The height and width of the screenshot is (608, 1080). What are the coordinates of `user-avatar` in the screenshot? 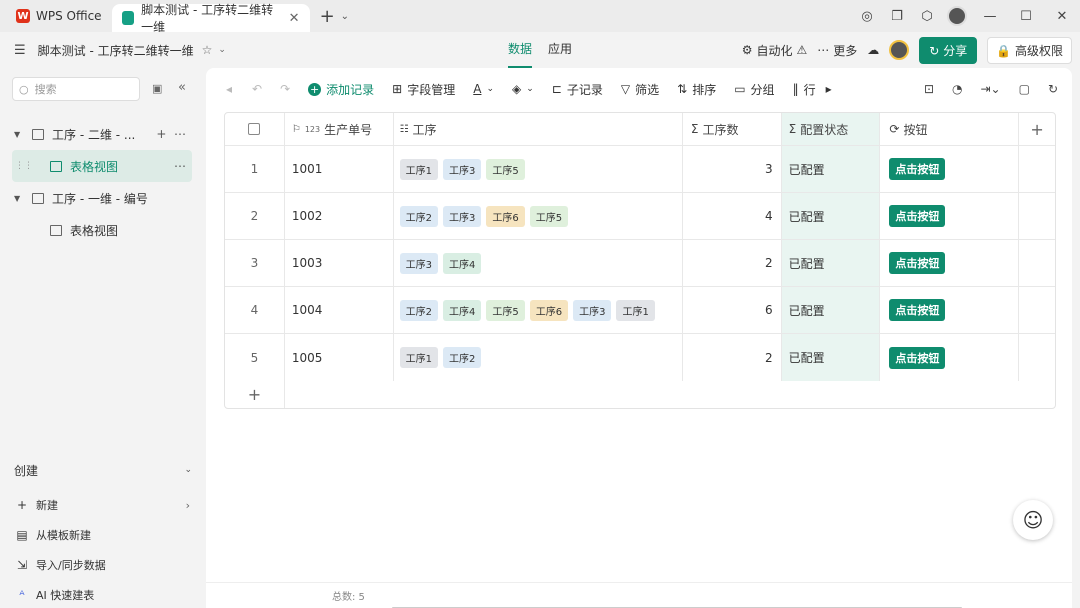 It's located at (957, 16).